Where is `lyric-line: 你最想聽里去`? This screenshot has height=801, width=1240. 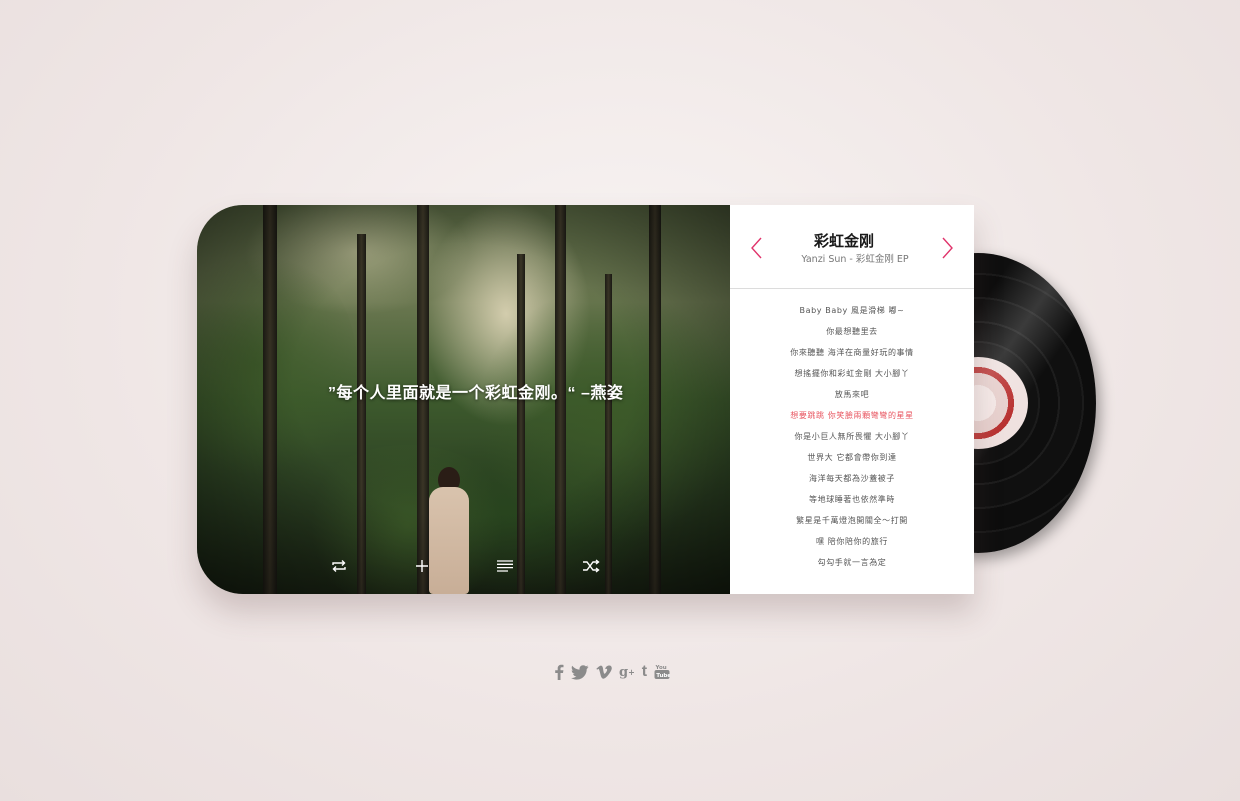
lyric-line: 你最想聽里去 is located at coordinates (852, 331).